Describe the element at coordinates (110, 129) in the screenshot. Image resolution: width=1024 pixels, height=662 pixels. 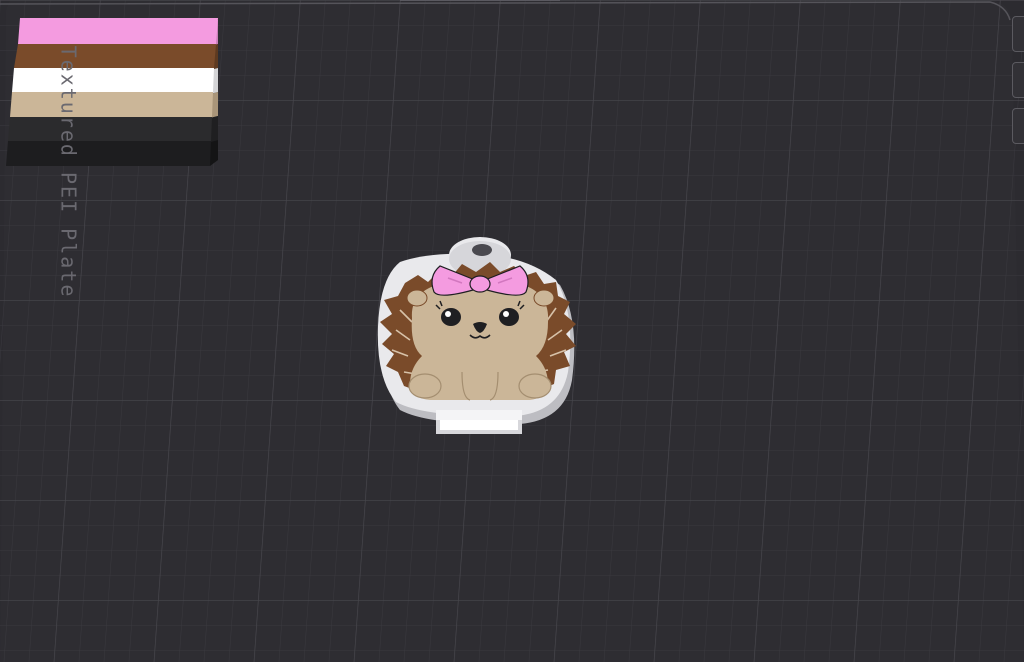
I see `swatch-dark-gray` at that location.